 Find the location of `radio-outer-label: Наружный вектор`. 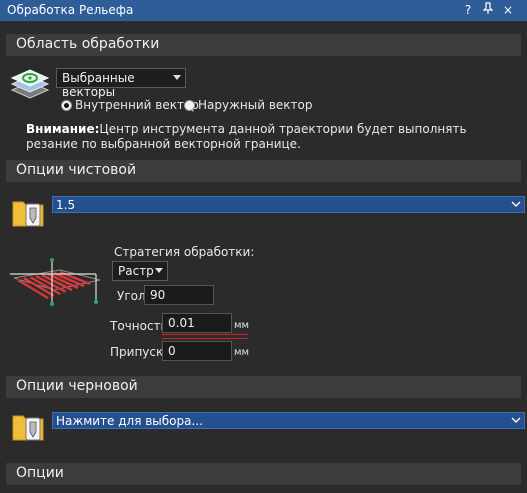

radio-outer-label: Наружный вектор is located at coordinates (255, 105).